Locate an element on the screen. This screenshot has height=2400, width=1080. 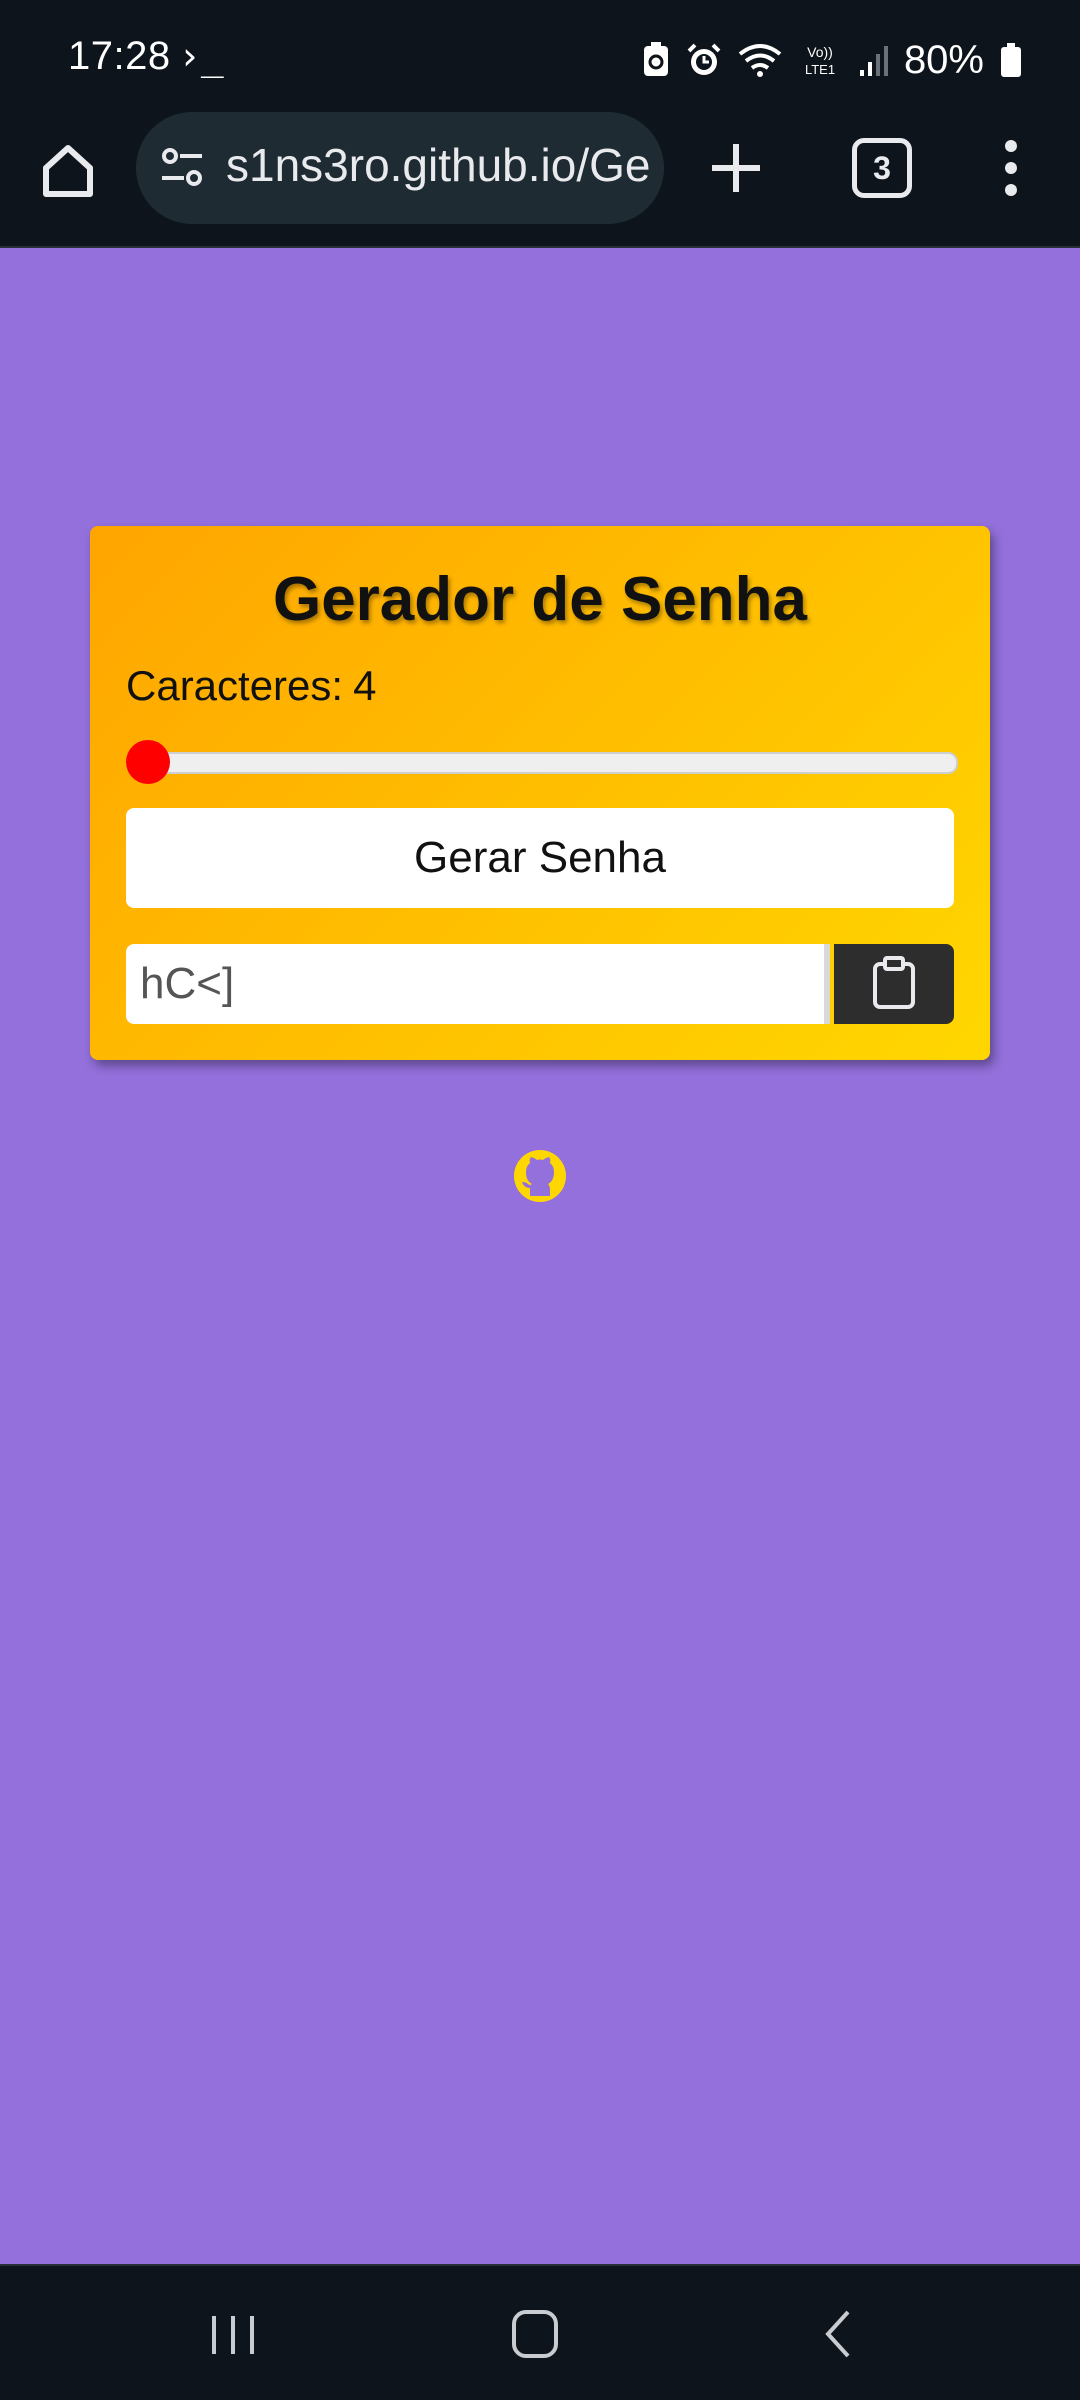
plus-icon is located at coordinates (736, 168).